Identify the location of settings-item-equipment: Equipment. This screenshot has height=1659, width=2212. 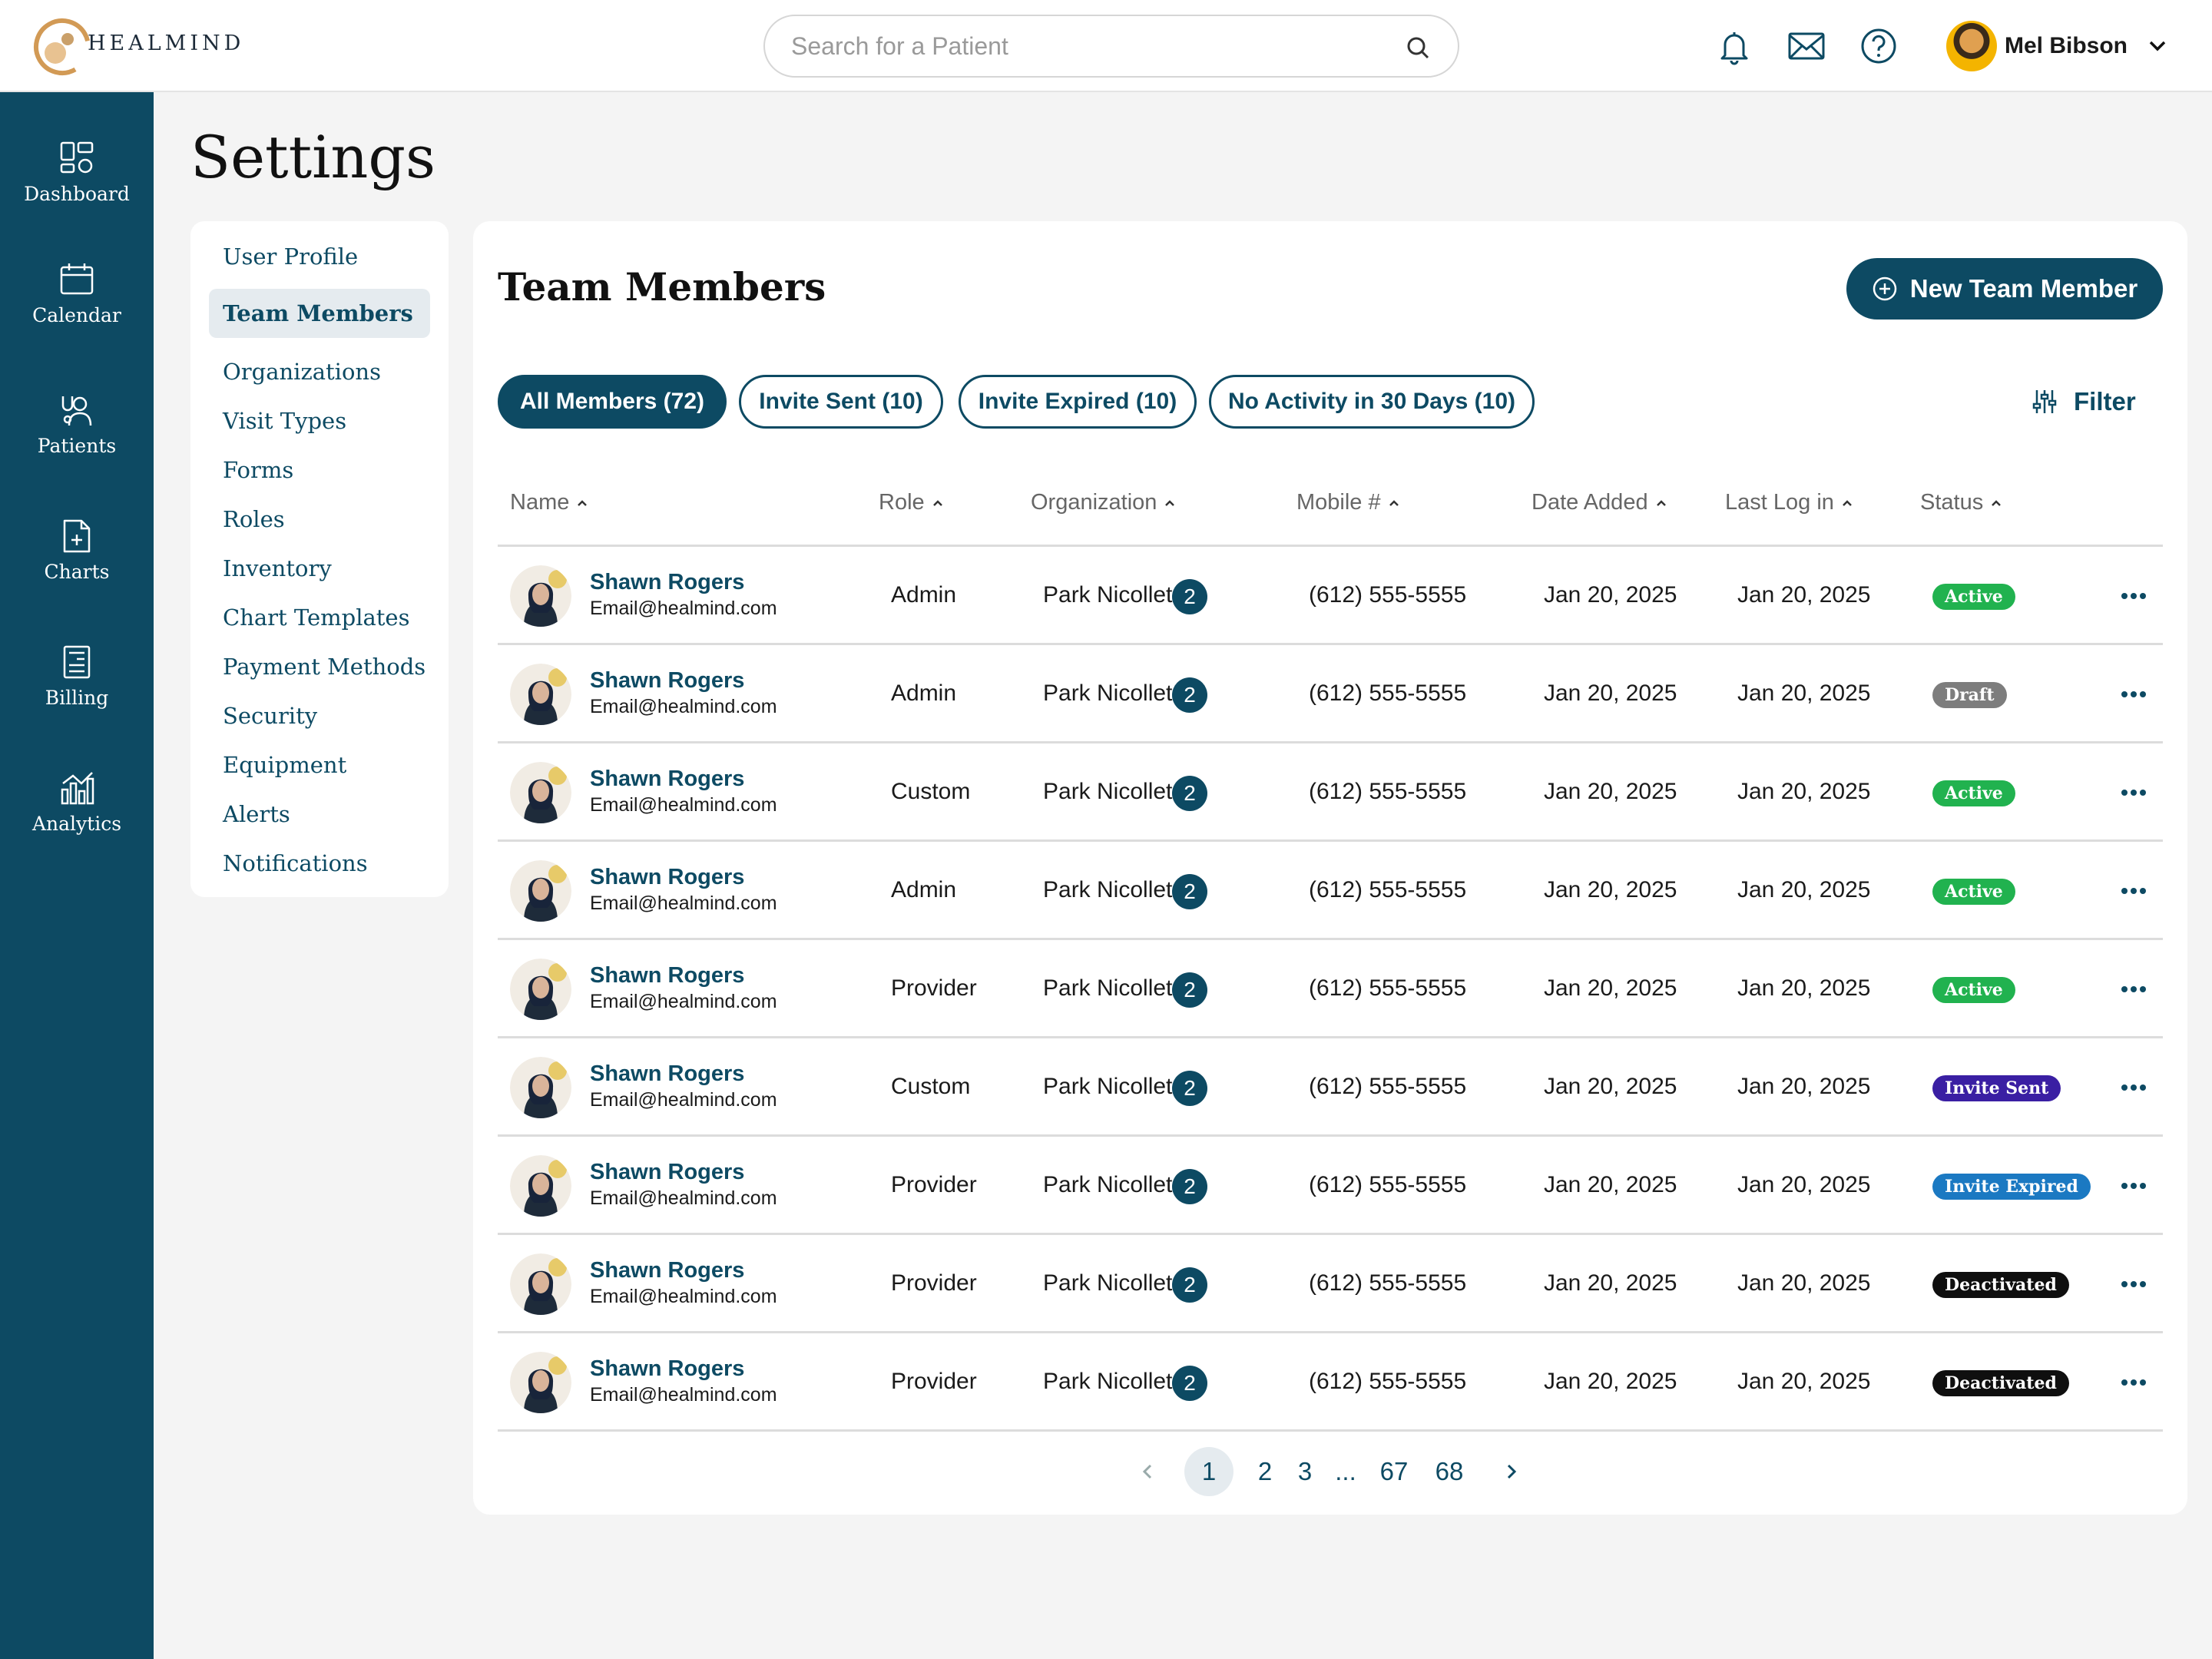
(320, 765).